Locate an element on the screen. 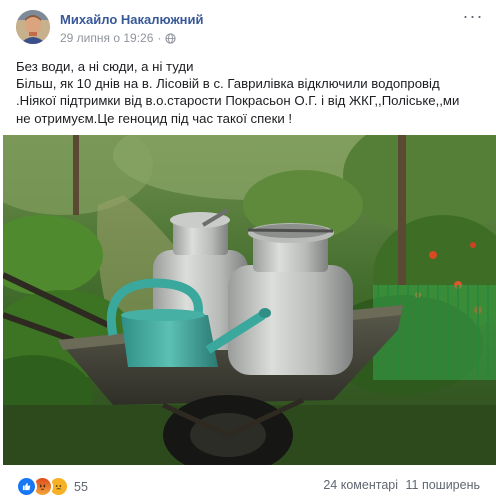 This screenshot has width=496, height=500. reaction-count: 55 is located at coordinates (81, 486).